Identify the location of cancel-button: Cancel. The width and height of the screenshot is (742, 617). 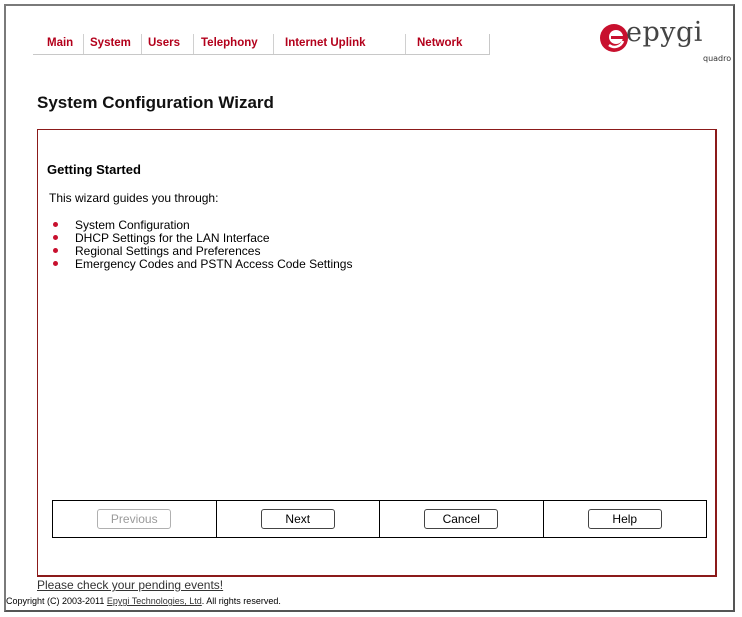
(461, 519).